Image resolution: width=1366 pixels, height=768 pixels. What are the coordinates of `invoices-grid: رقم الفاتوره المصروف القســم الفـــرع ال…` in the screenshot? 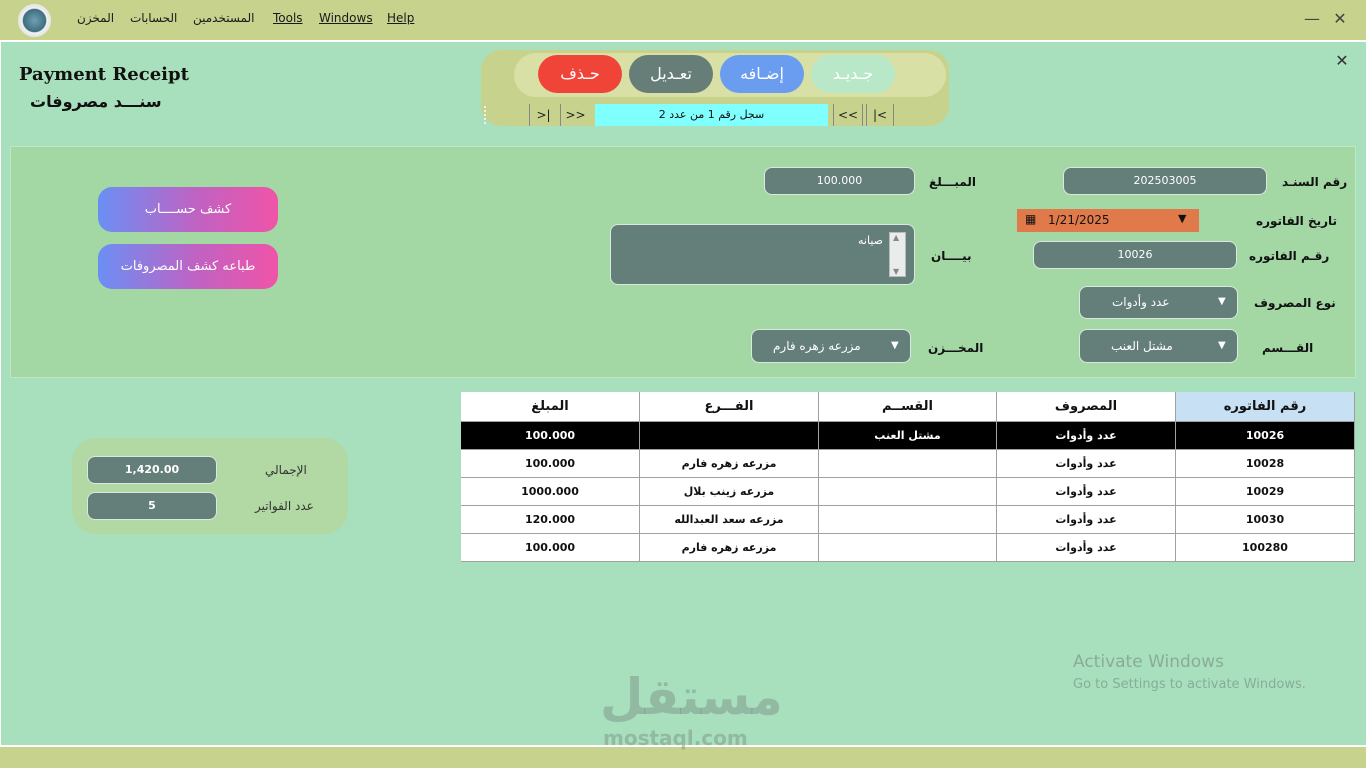 It's located at (908, 477).